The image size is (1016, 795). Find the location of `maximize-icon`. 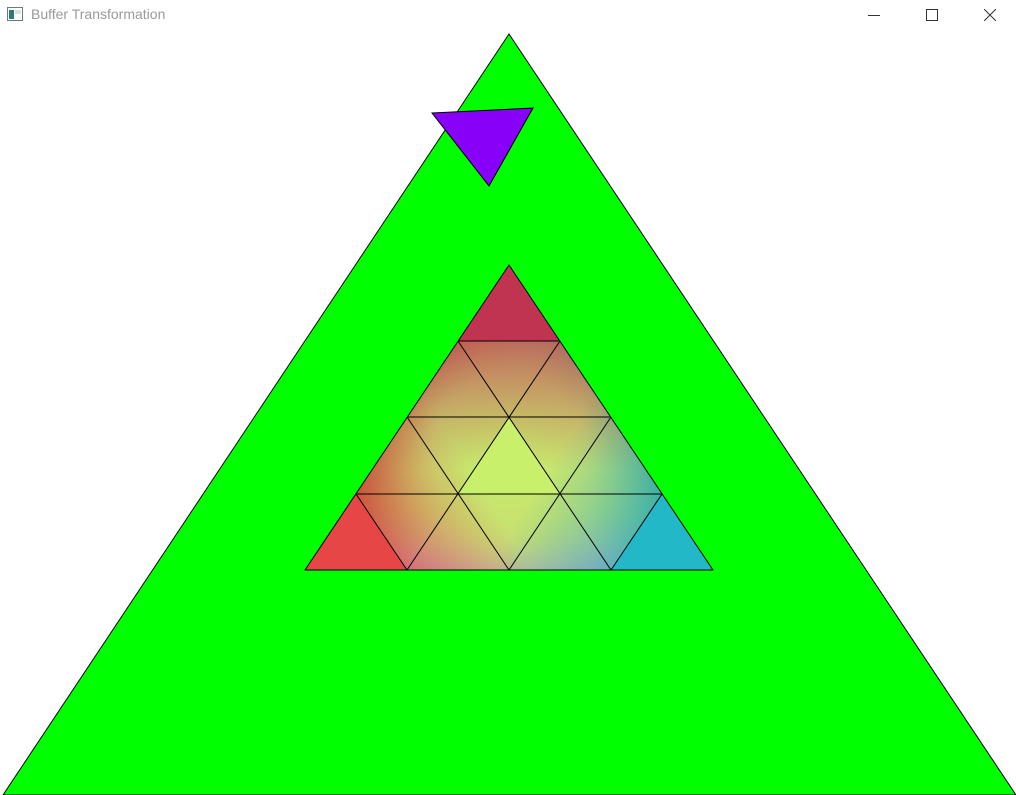

maximize-icon is located at coordinates (932, 15).